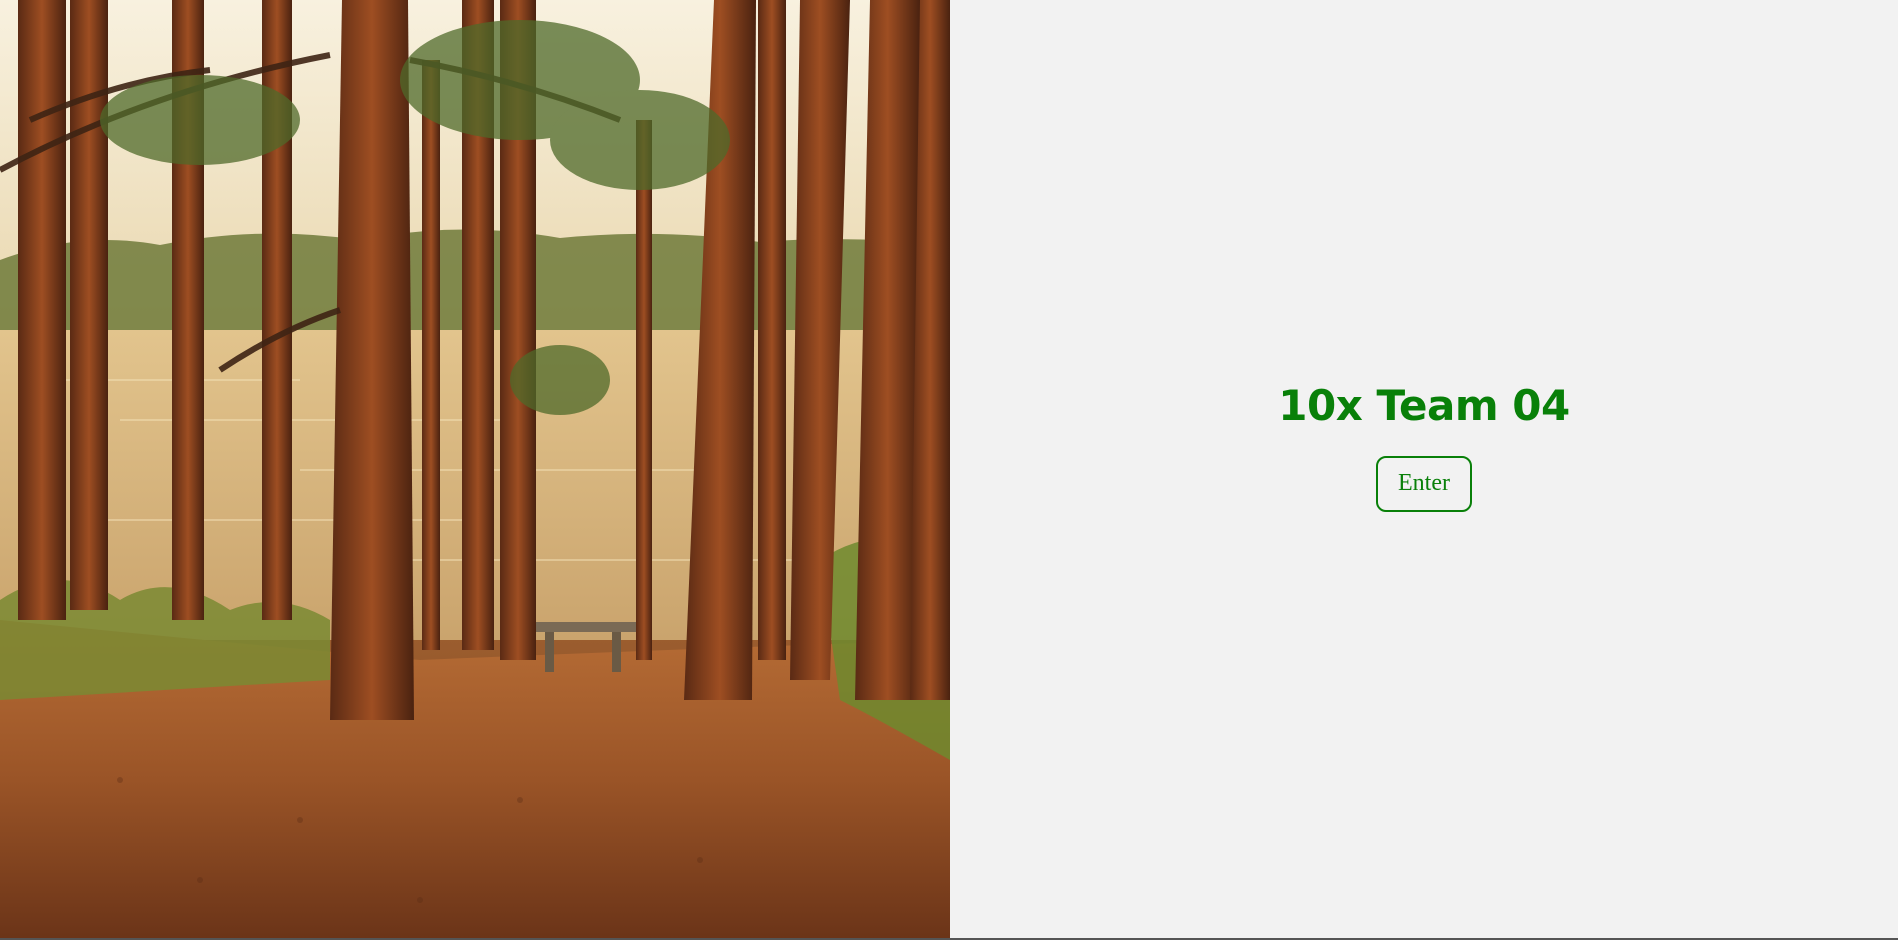 The image size is (1898, 940). I want to click on title-container: 10x Team 04 Enter, so click(1424, 446).